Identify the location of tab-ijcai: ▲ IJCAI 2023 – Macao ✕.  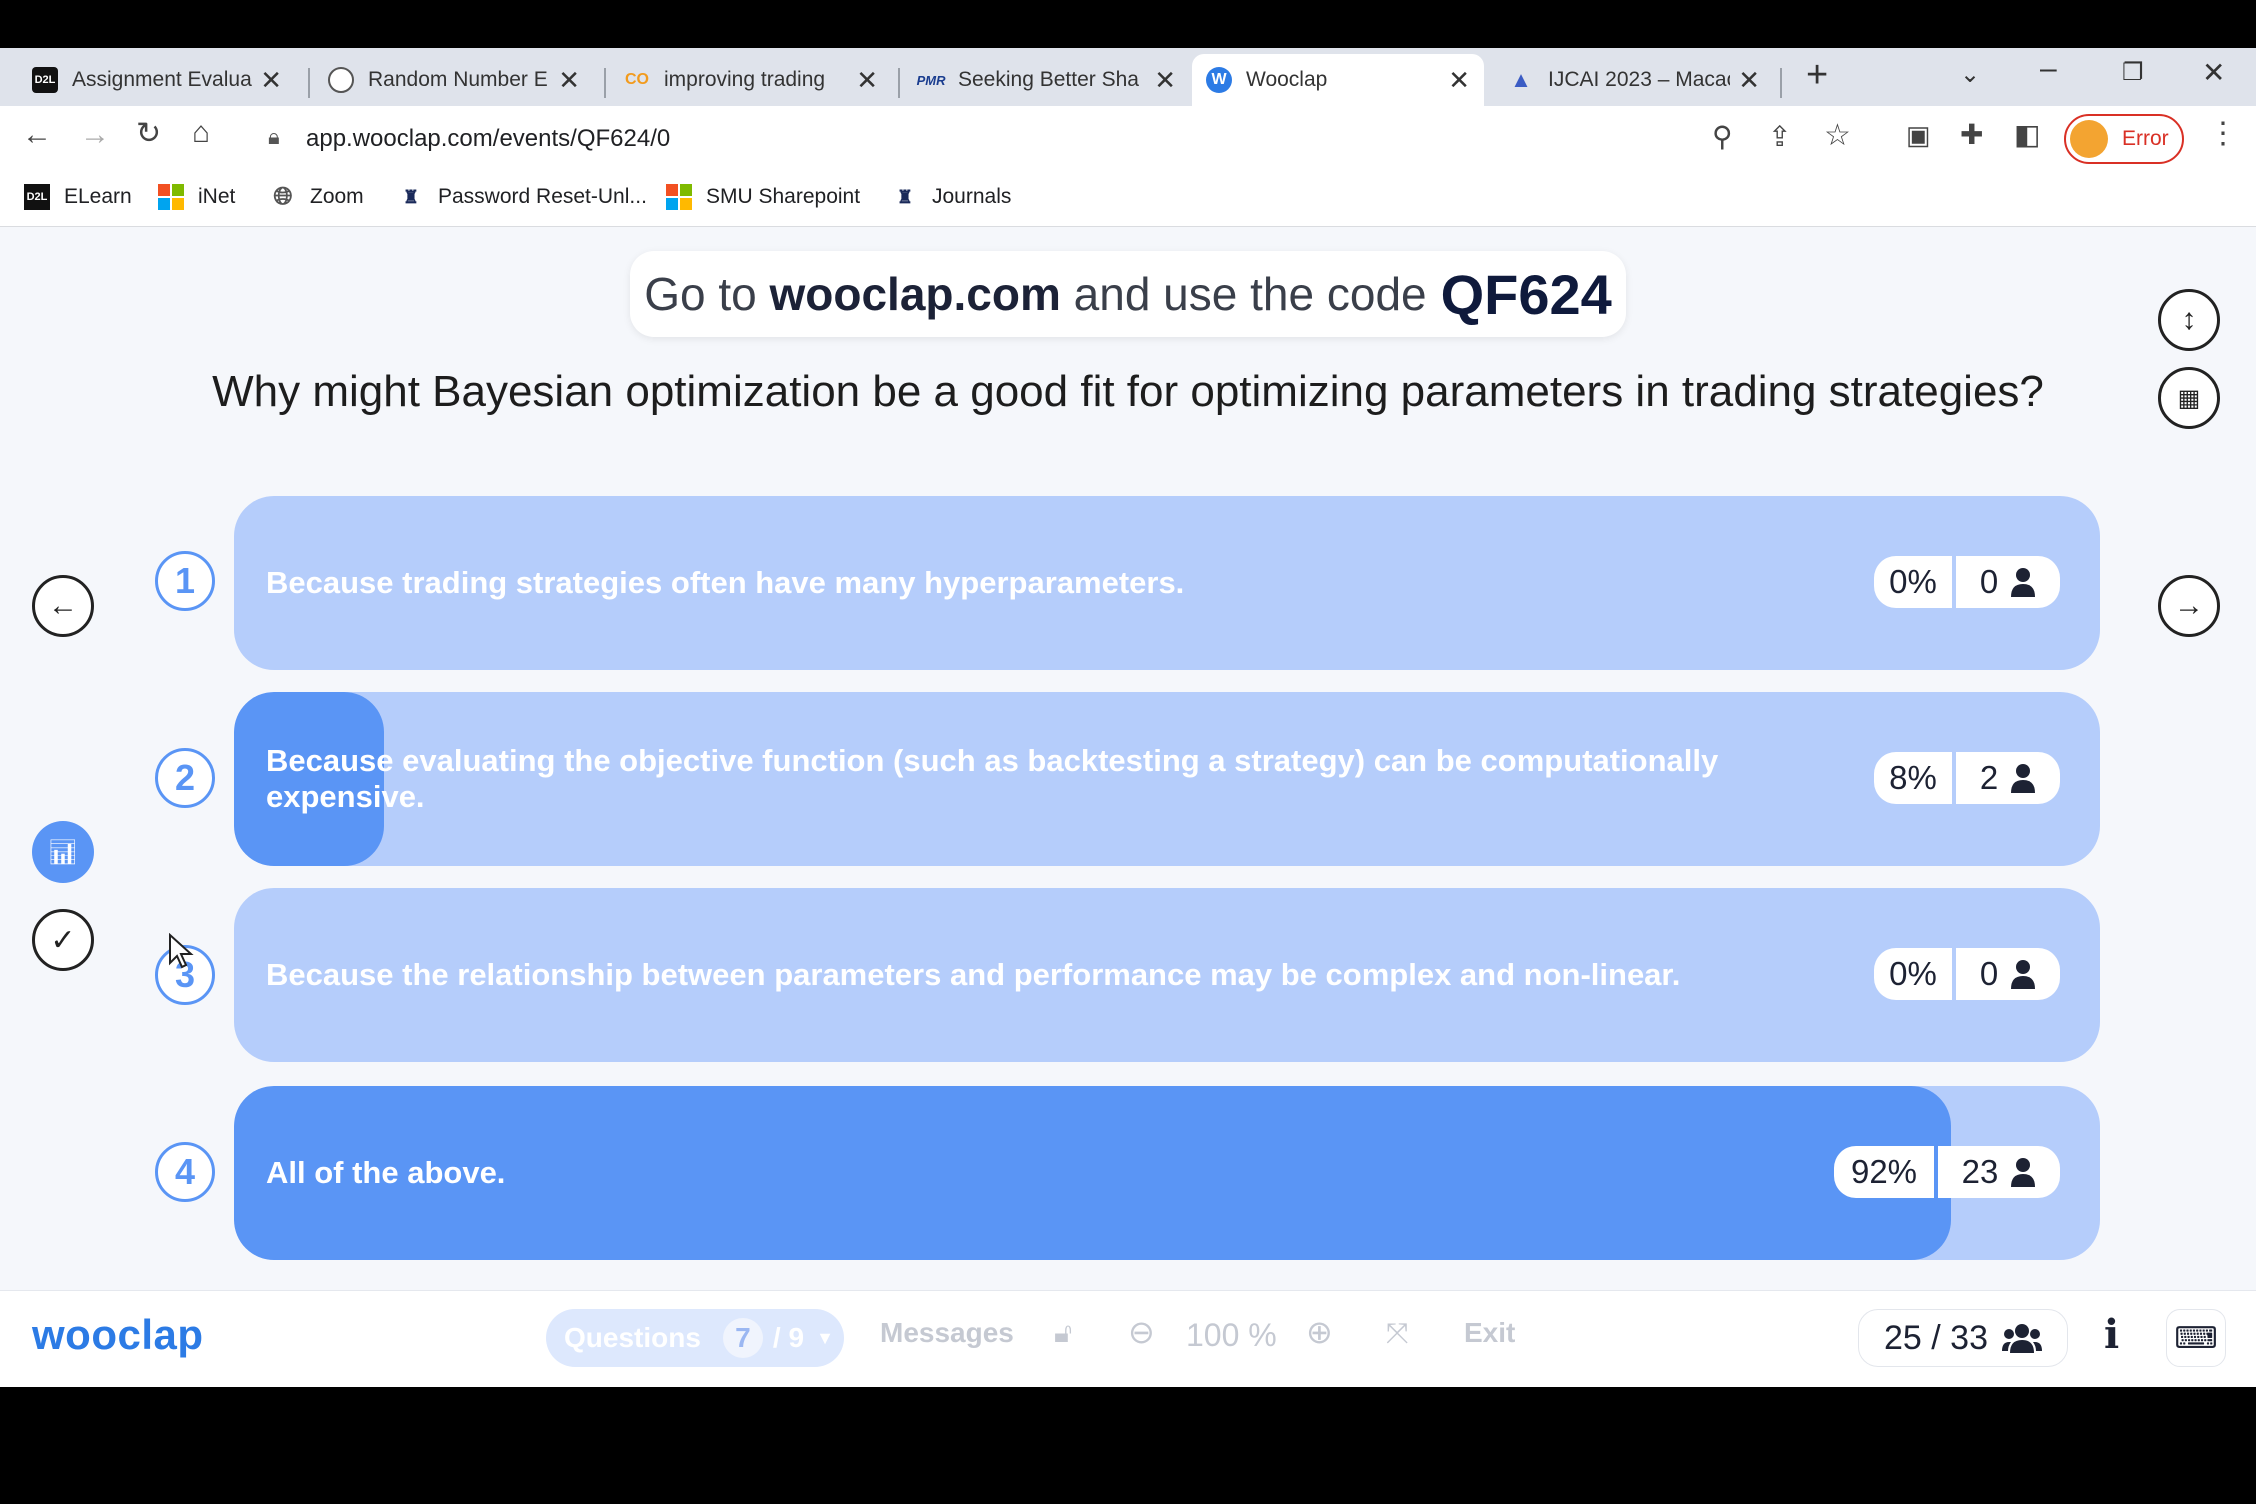
(1634, 80).